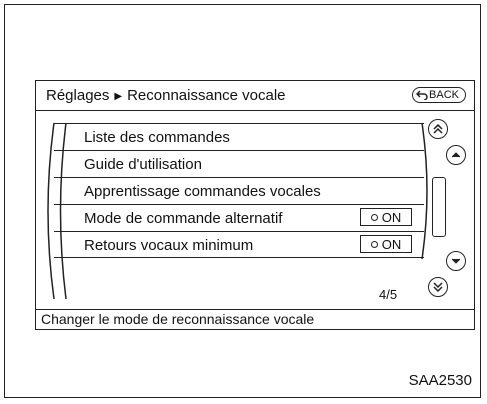 The image size is (487, 404). Describe the element at coordinates (239, 136) in the screenshot. I see `menu-item-command-list: Liste des commandes` at that location.